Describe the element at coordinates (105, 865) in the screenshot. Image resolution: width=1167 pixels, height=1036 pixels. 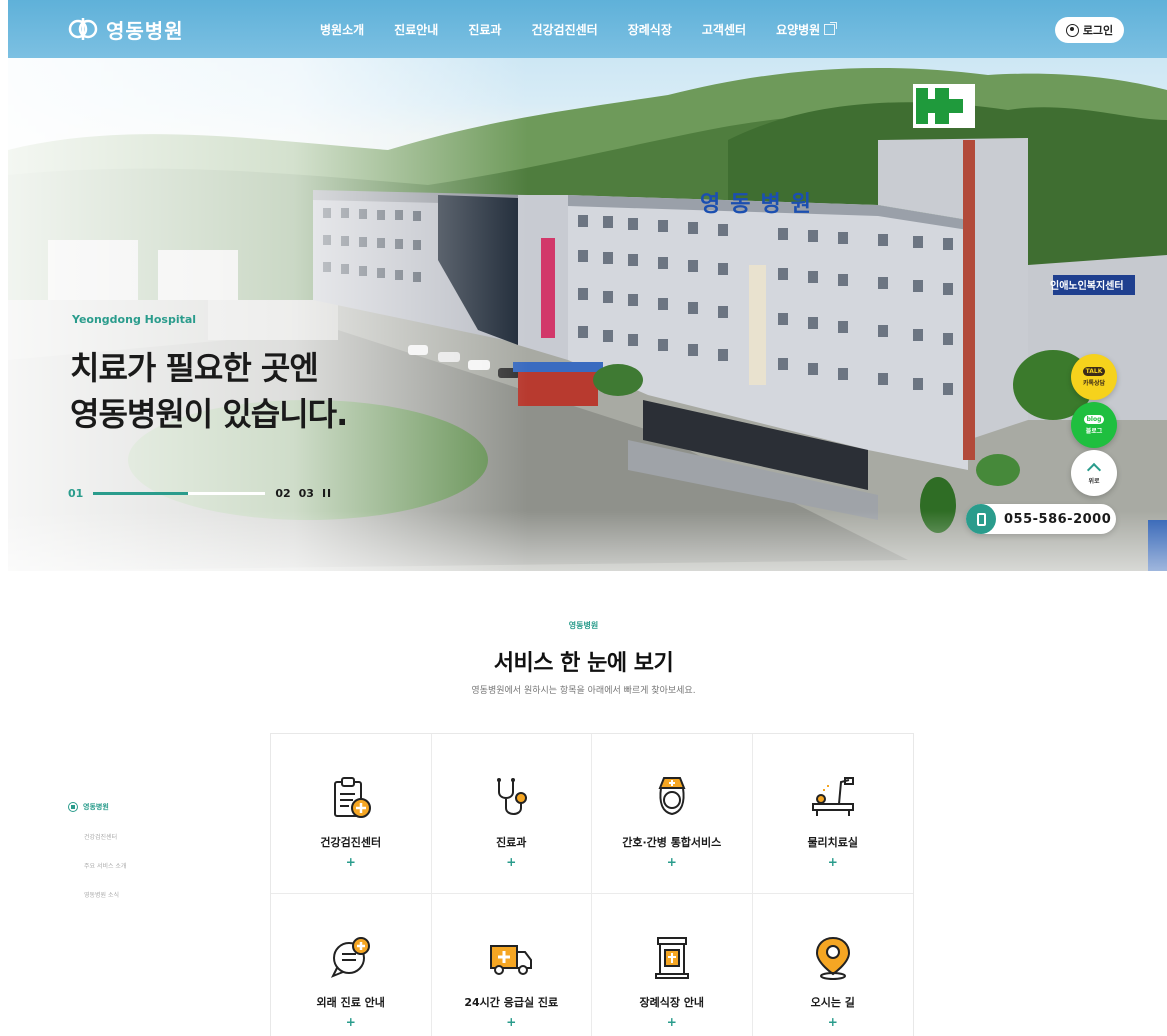
I see `side-item-services: 주요 서비스 소개` at that location.